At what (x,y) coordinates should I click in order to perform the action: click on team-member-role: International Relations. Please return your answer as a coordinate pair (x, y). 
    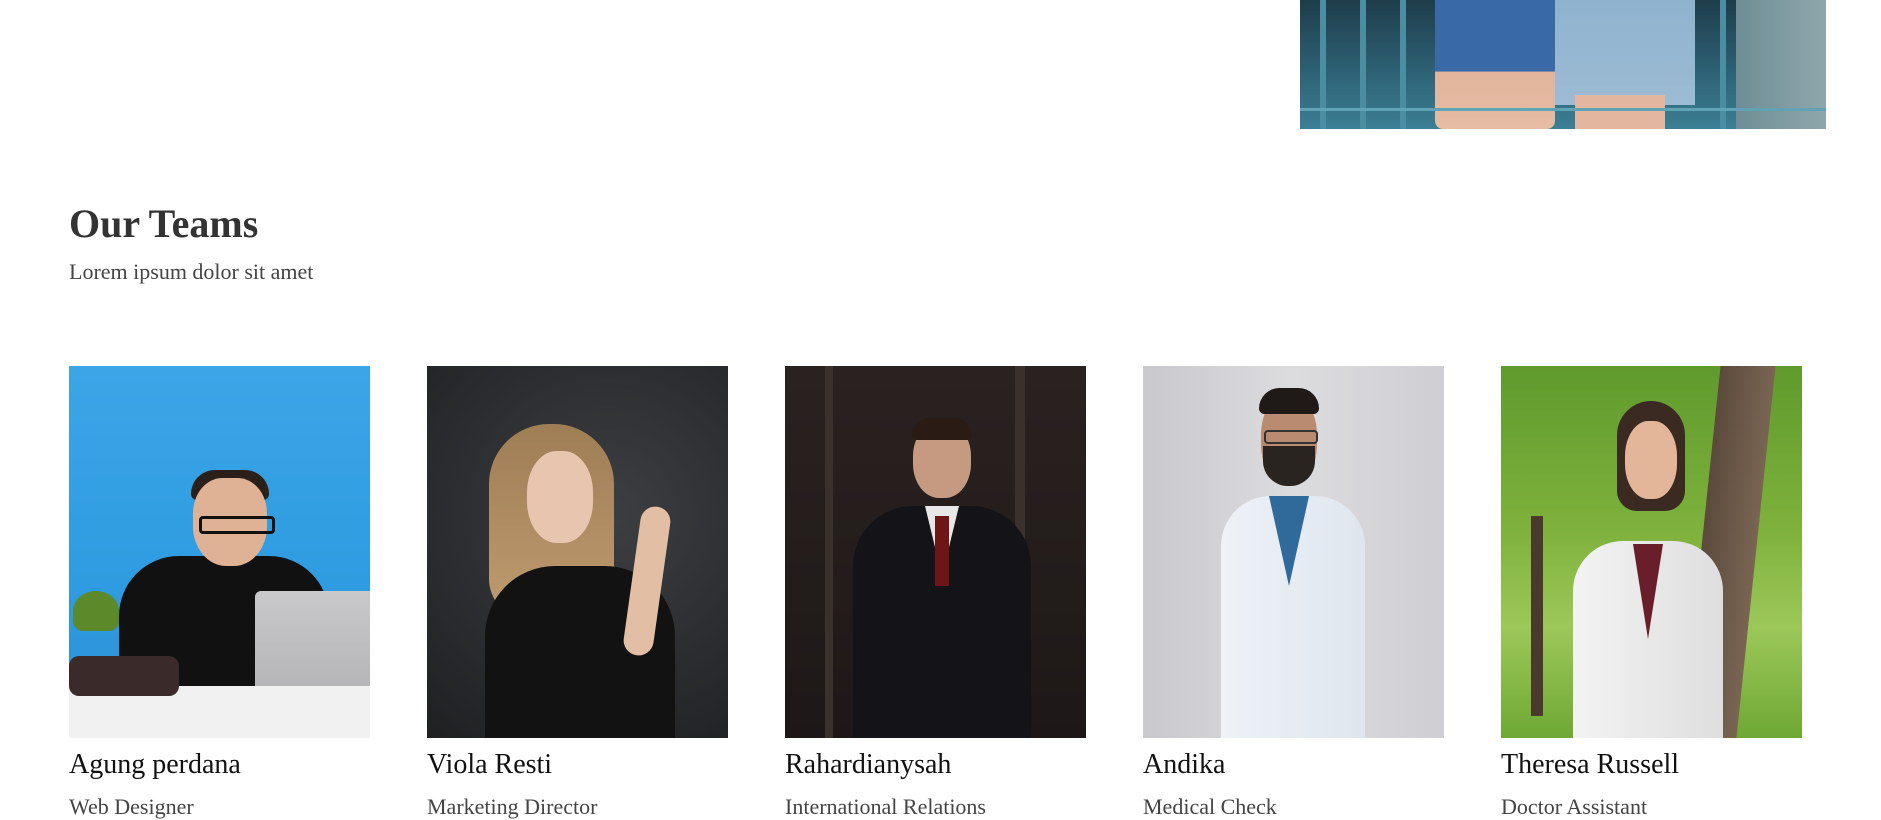
    Looking at the image, I should click on (885, 806).